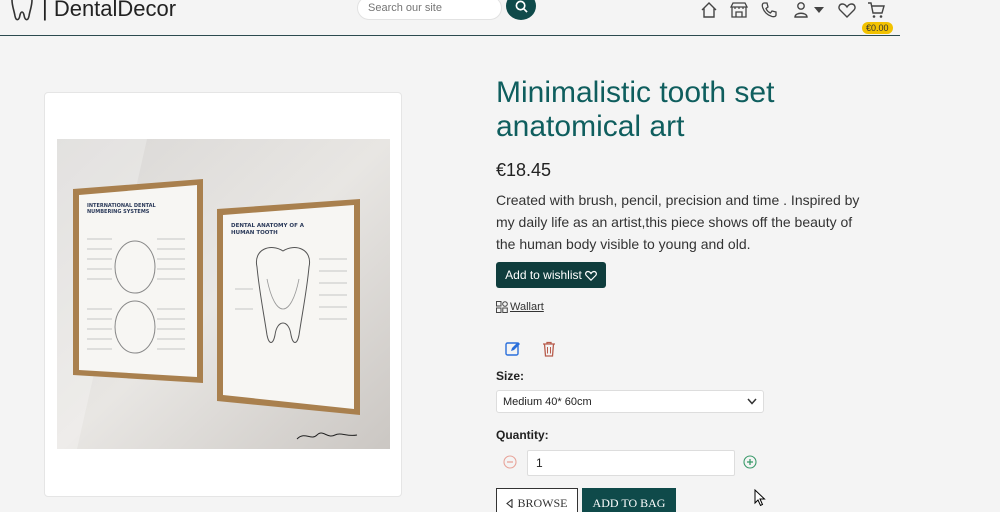 The width and height of the screenshot is (1000, 512). I want to click on add-to-bag-button: ADD TO BAG, so click(629, 500).